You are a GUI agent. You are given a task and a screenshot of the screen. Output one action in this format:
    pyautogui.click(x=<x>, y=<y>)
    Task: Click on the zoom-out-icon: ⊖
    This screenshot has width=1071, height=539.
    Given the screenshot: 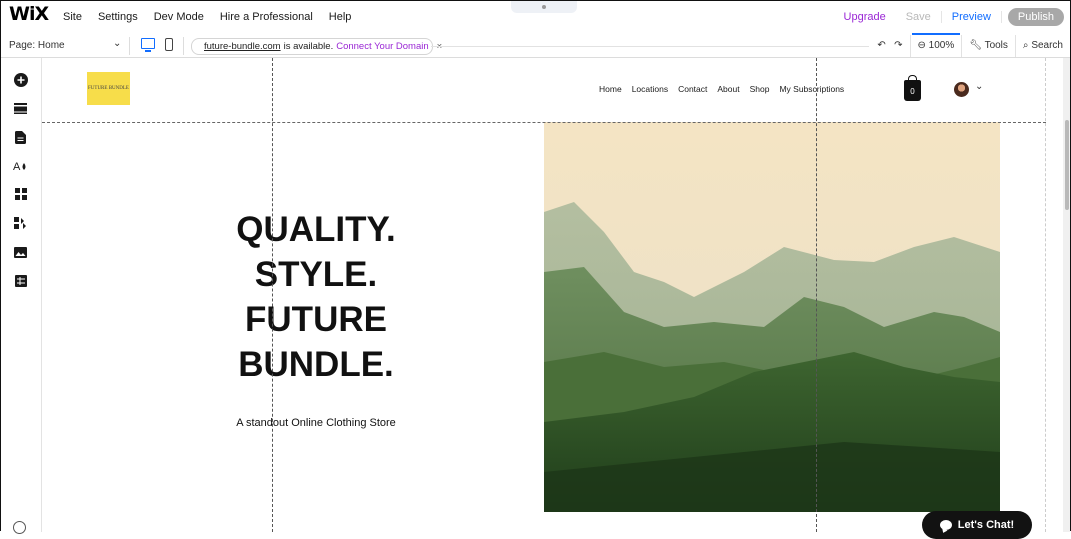 What is the action you would take?
    pyautogui.click(x=922, y=45)
    